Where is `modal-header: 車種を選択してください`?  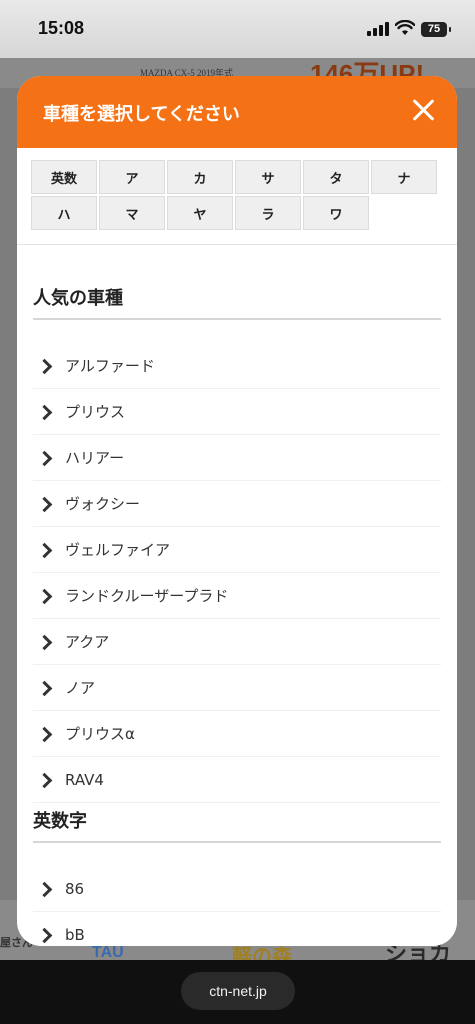 modal-header: 車種を選択してください is located at coordinates (237, 112).